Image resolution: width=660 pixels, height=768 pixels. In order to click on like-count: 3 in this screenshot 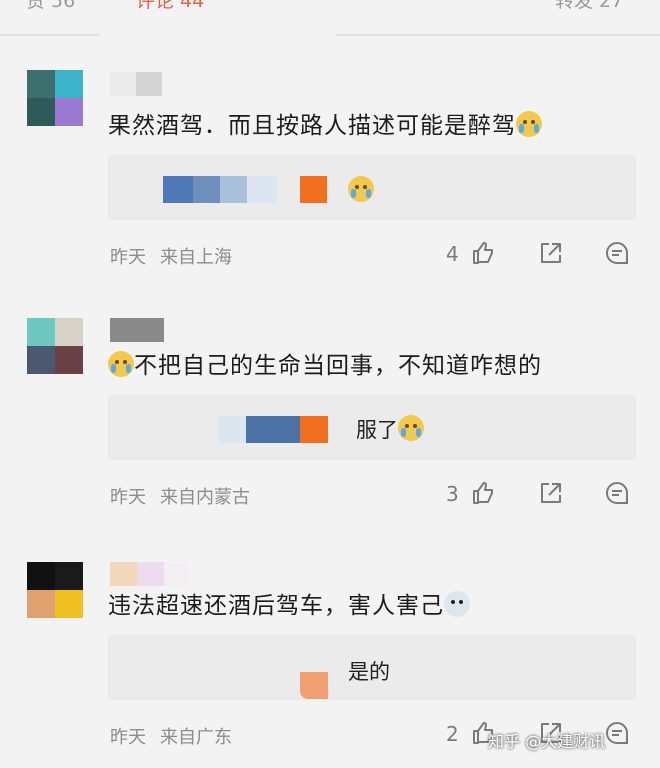, I will do `click(452, 494)`.